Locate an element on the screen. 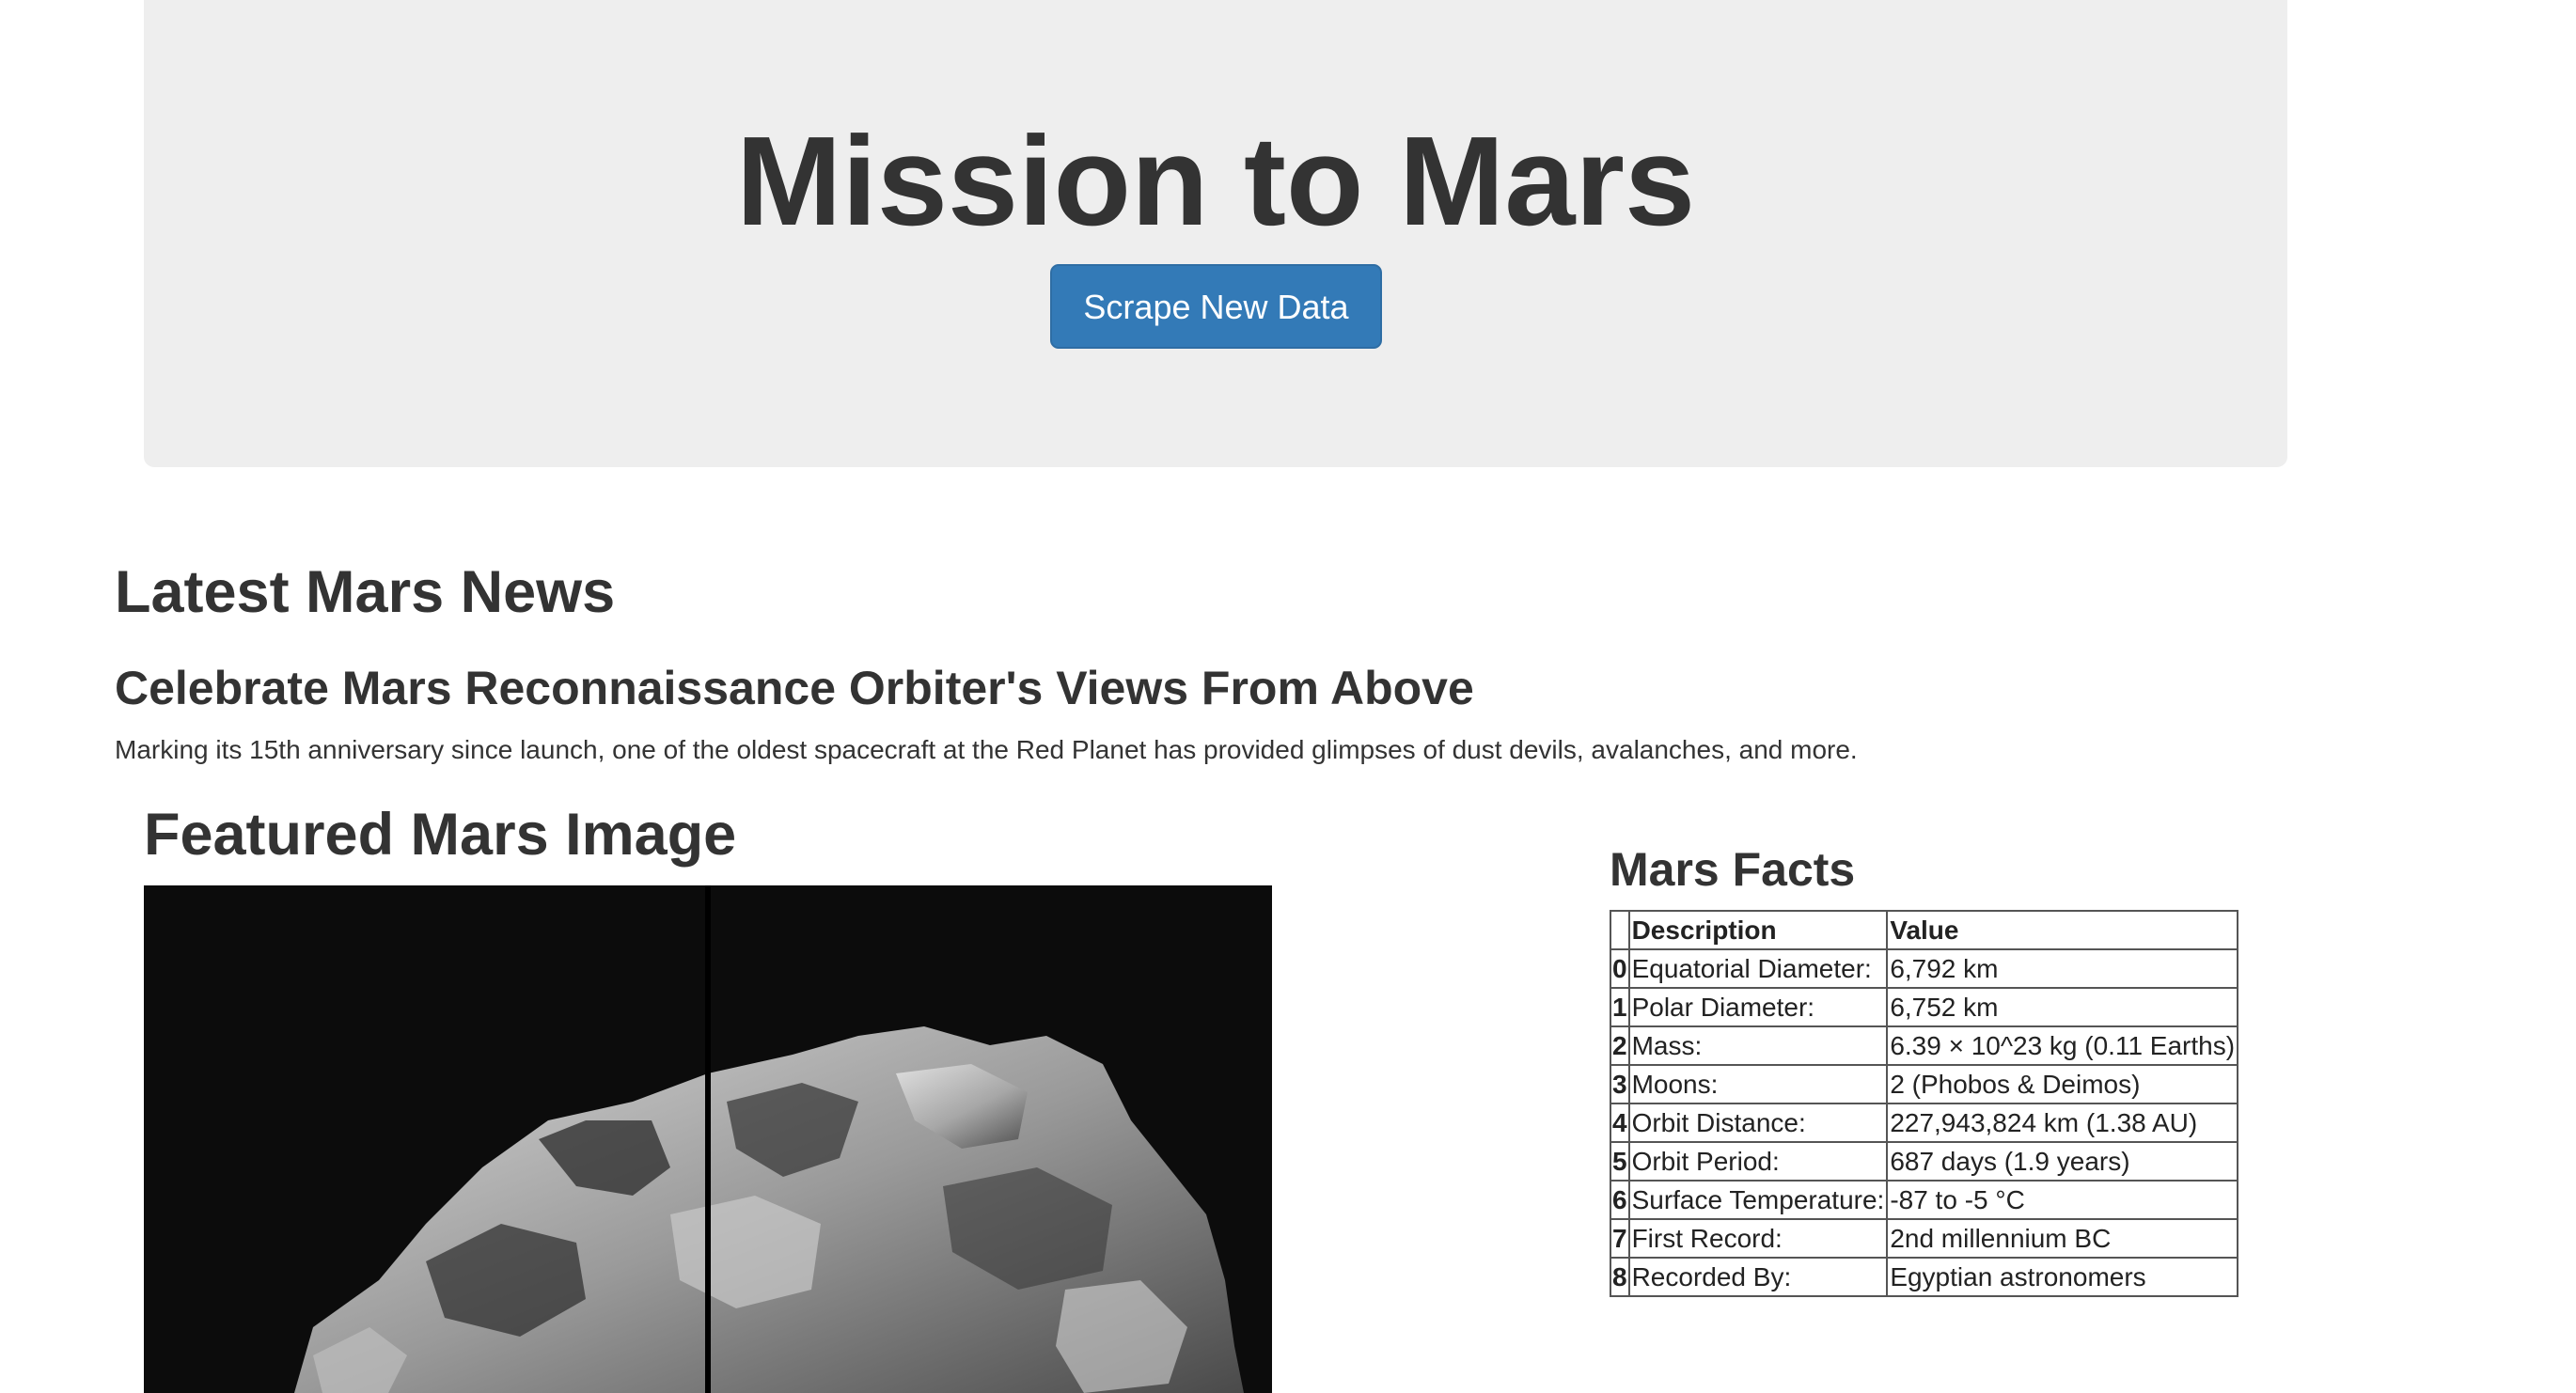 This screenshot has width=2576, height=1393. page-title: Mission to Mars is located at coordinates (1215, 181).